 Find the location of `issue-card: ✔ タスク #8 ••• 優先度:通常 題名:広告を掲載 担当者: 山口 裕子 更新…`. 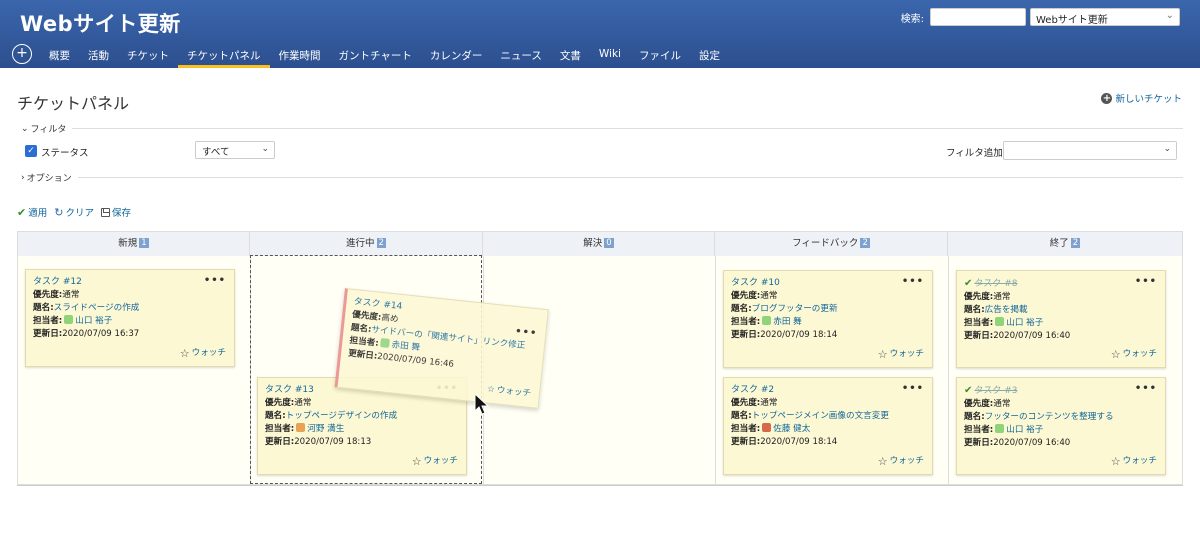

issue-card: ✔ タスク #8 ••• 優先度:通常 題名:広告を掲載 担当者: 山口 裕子 更新… is located at coordinates (1061, 319).